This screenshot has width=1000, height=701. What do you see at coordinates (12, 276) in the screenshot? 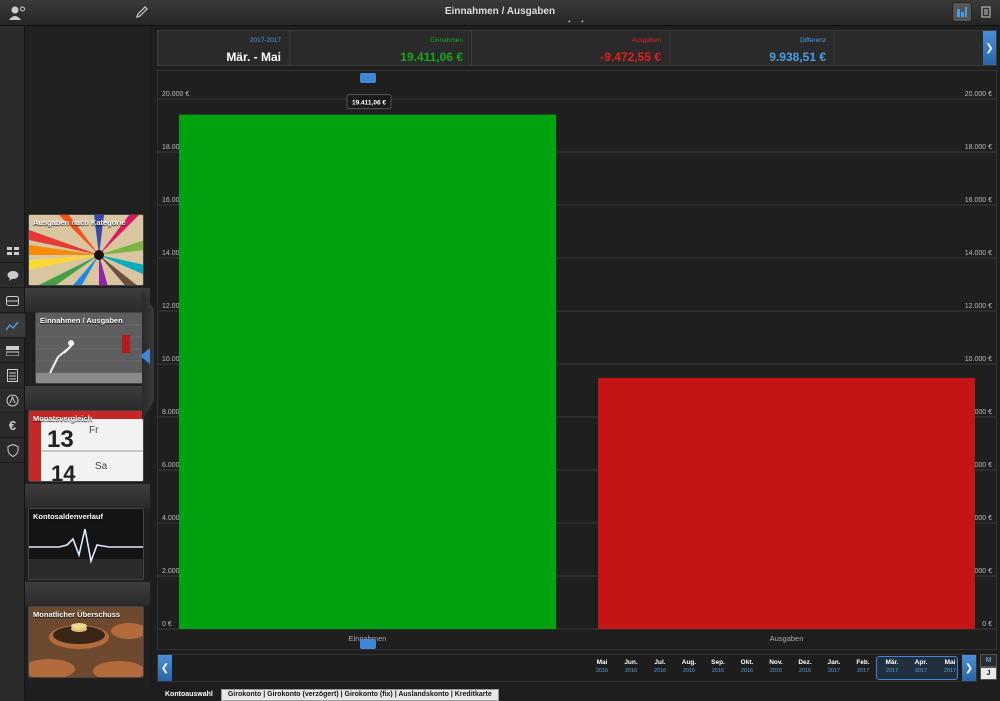
I see `rail-messages` at bounding box center [12, 276].